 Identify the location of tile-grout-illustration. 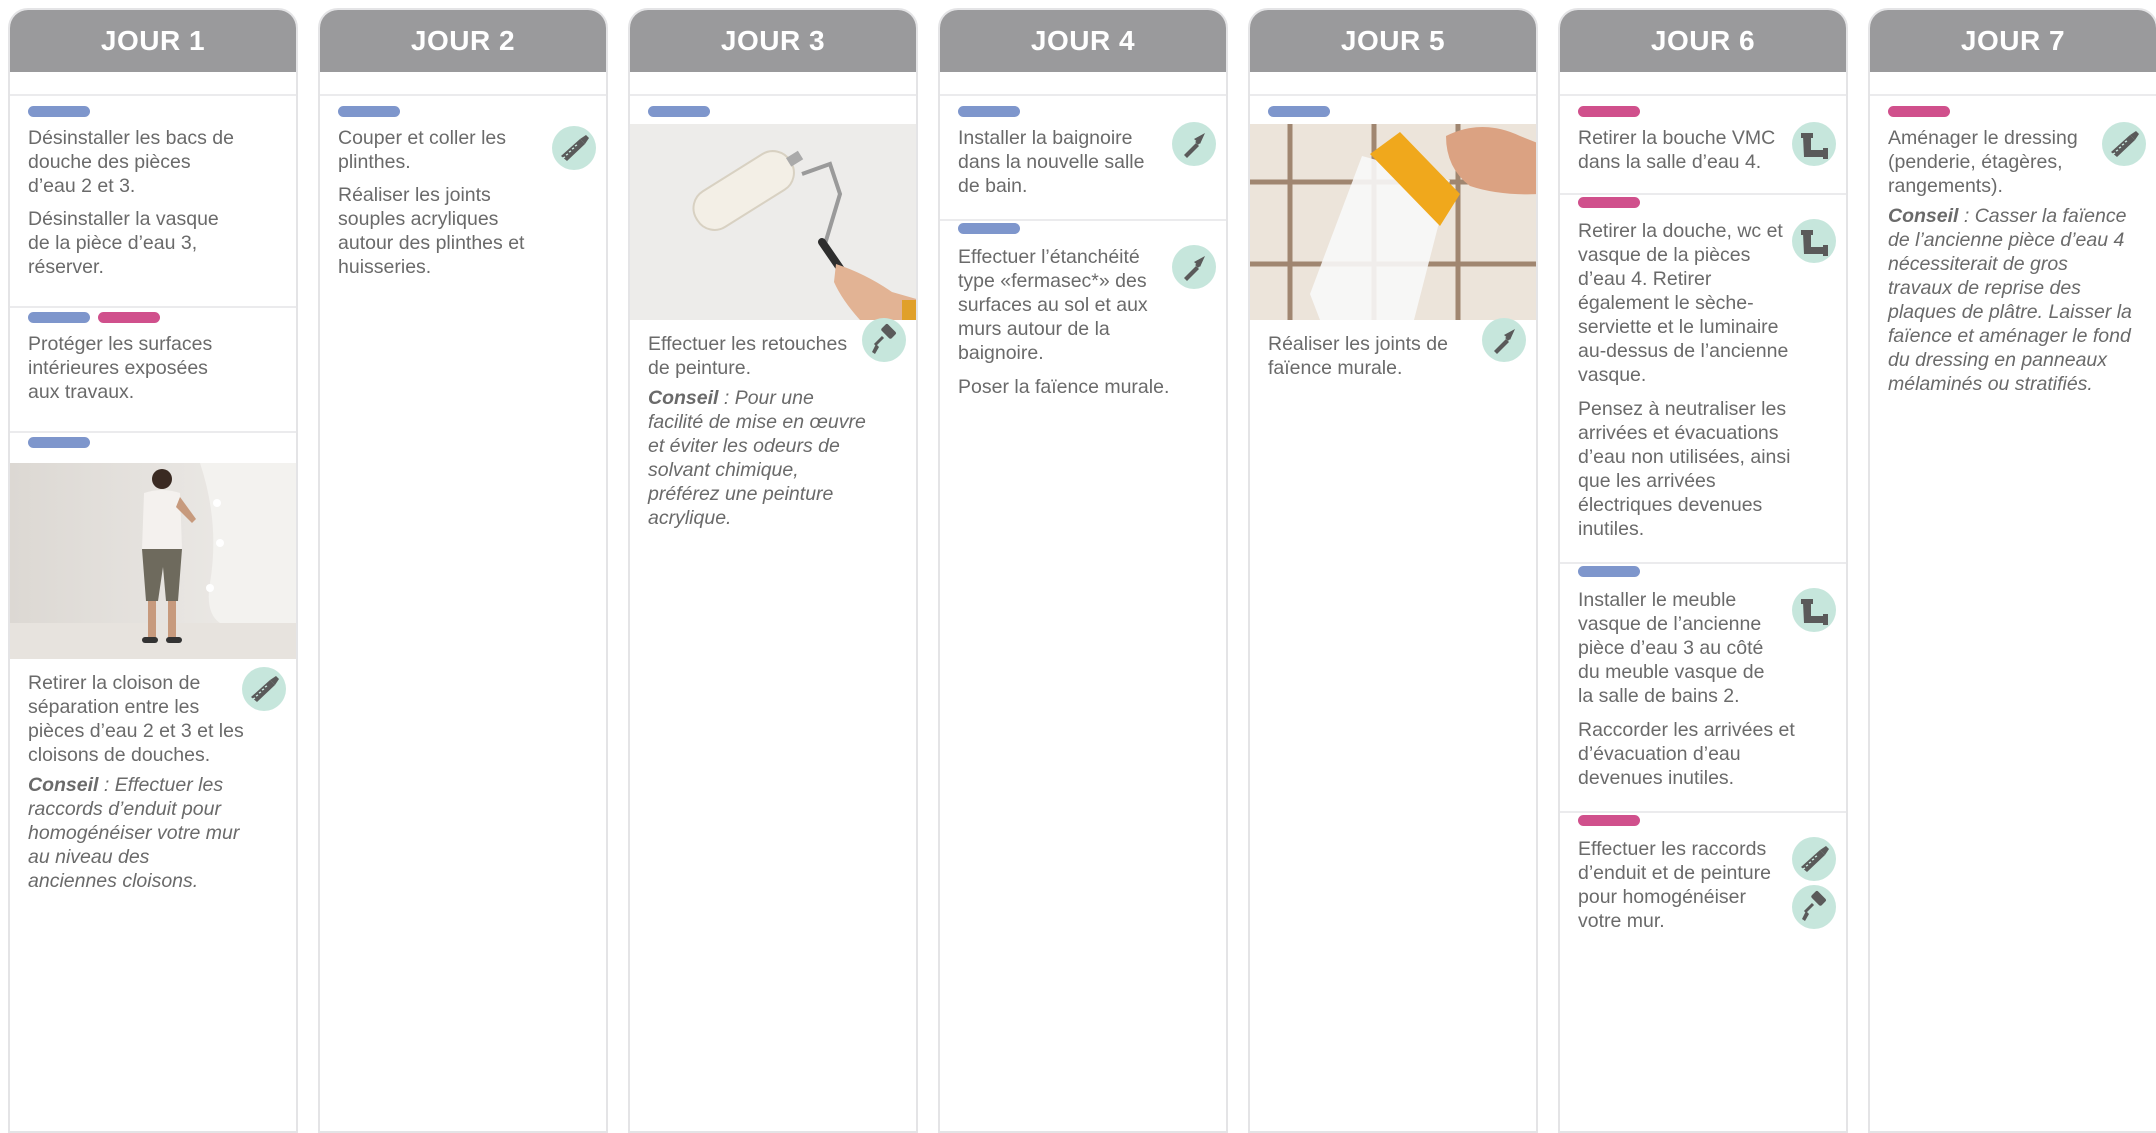
(1393, 222).